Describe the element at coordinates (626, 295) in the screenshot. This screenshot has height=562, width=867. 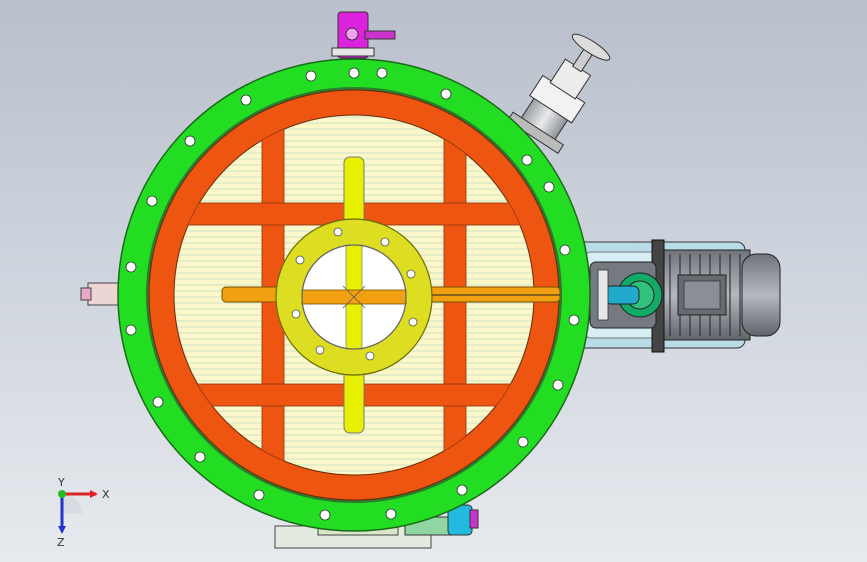
I see `gearbox-coupling` at that location.